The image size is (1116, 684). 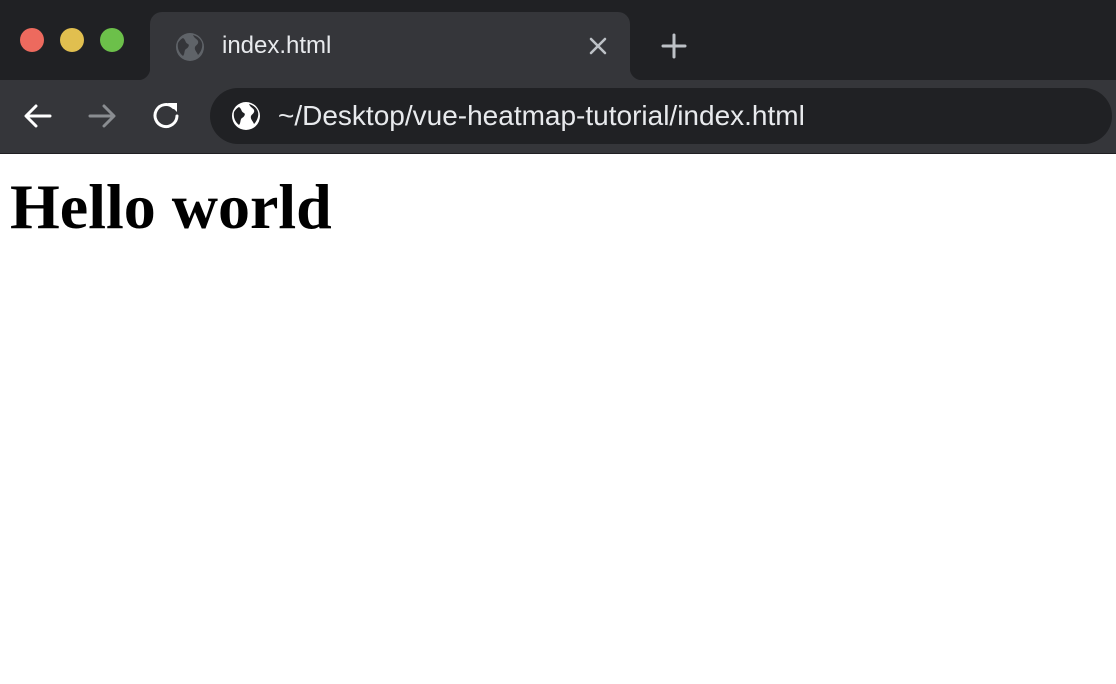 What do you see at coordinates (598, 46) in the screenshot?
I see `close-icon` at bounding box center [598, 46].